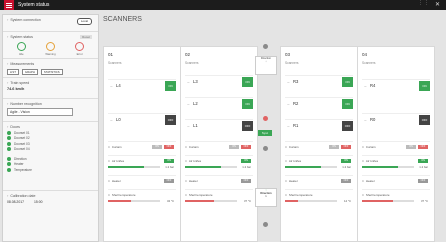 The image size is (446, 242). Describe the element at coordinates (265, 133) in the screenshot. I see `sync-button: Sync` at that location.